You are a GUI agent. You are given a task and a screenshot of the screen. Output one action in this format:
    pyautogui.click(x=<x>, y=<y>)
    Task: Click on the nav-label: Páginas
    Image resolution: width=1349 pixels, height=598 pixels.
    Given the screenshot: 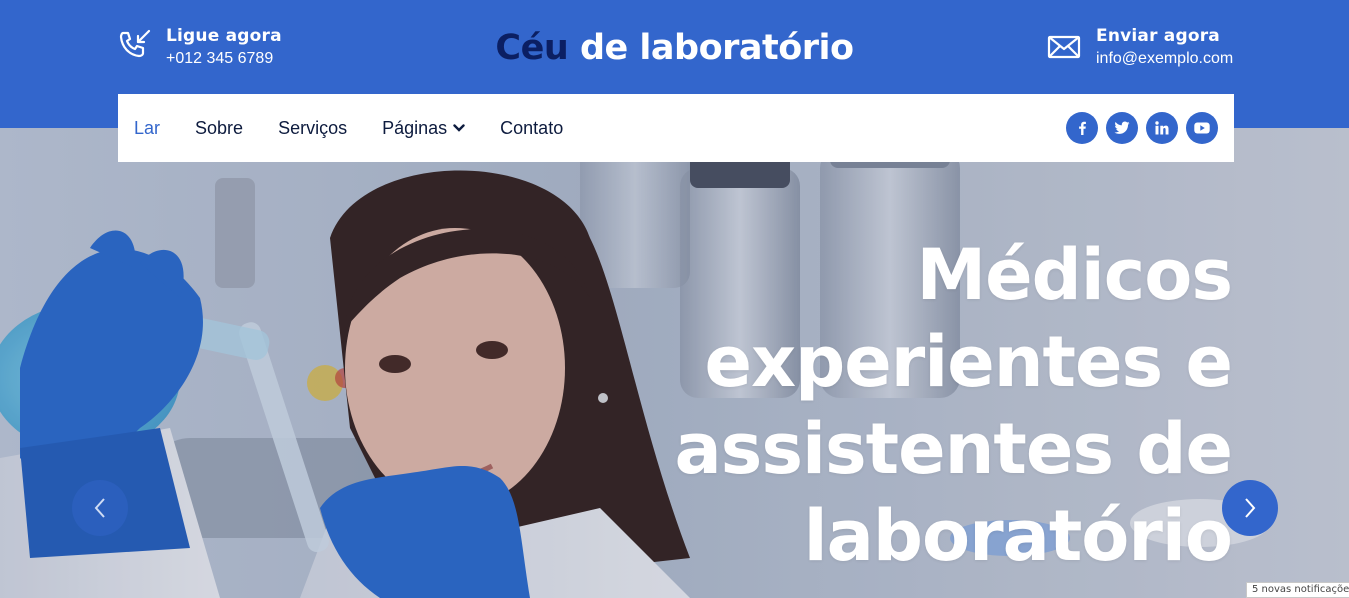 What is the action you would take?
    pyautogui.click(x=415, y=127)
    